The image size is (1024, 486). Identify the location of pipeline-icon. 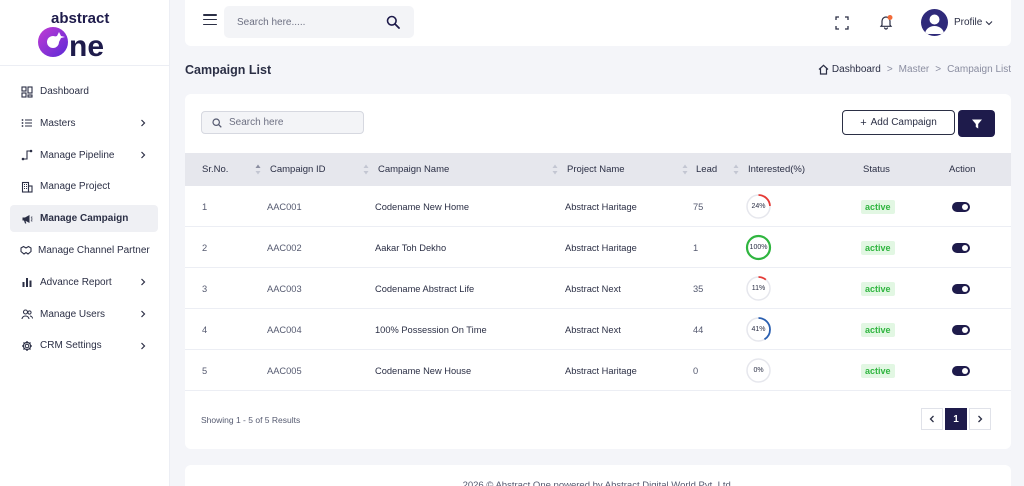
(27, 155).